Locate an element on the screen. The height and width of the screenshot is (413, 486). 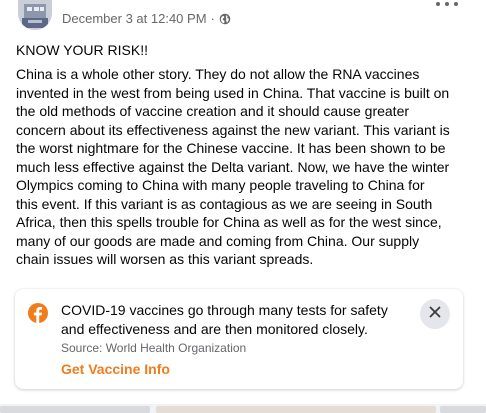
close-button is located at coordinates (435, 314).